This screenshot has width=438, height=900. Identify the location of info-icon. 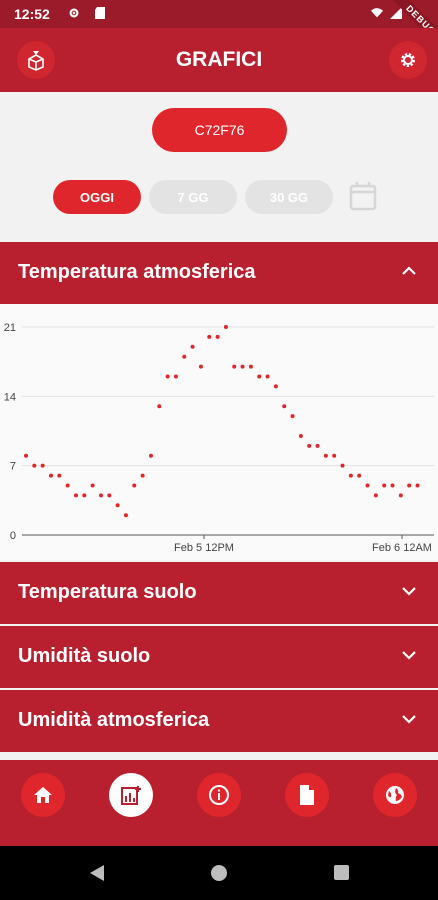
(219, 795).